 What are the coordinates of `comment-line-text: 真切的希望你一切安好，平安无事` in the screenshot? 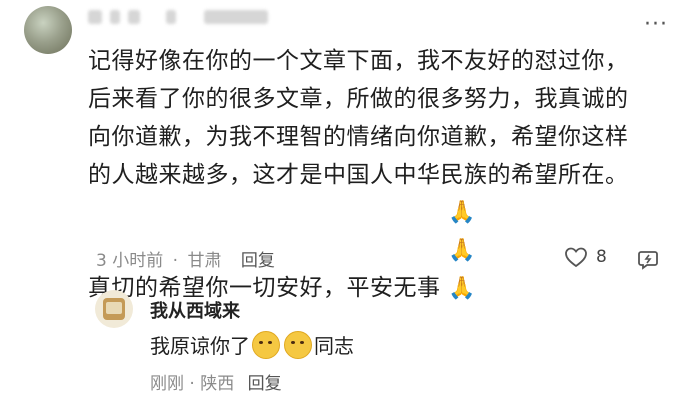 It's located at (264, 288).